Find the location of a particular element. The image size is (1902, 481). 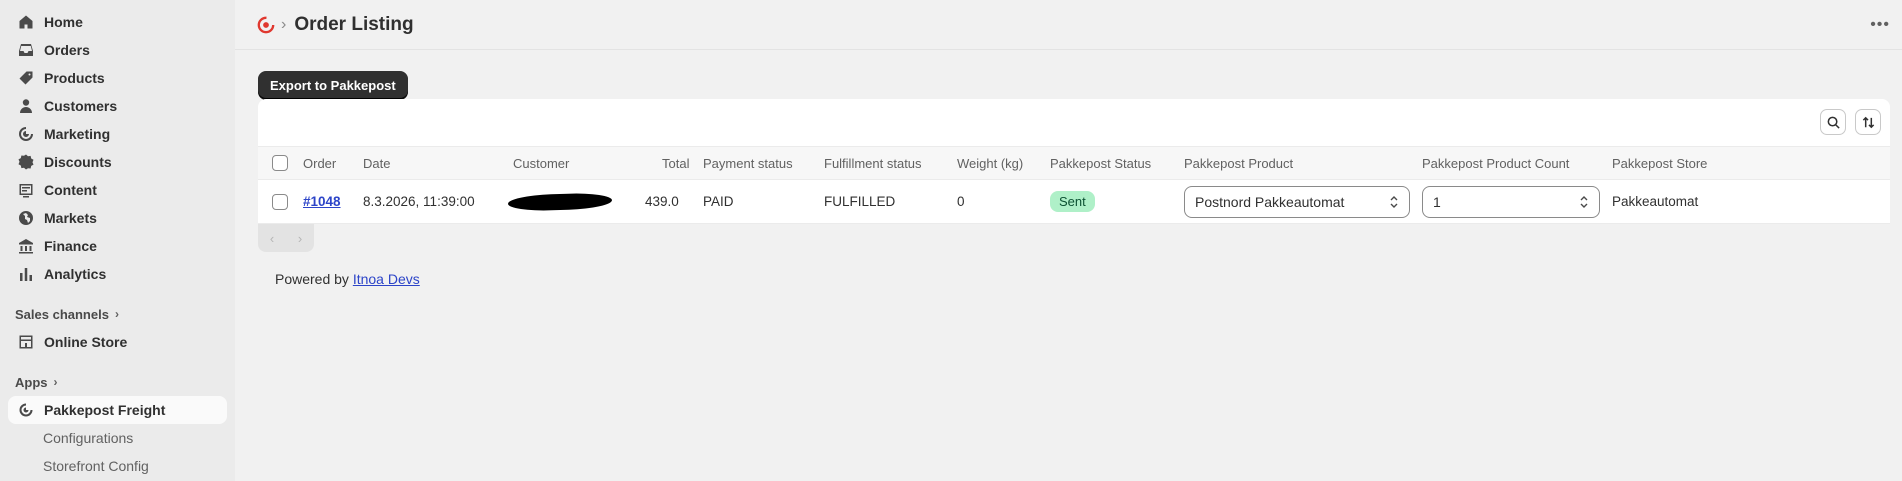

sidebar-item-label: Home is located at coordinates (63, 22).